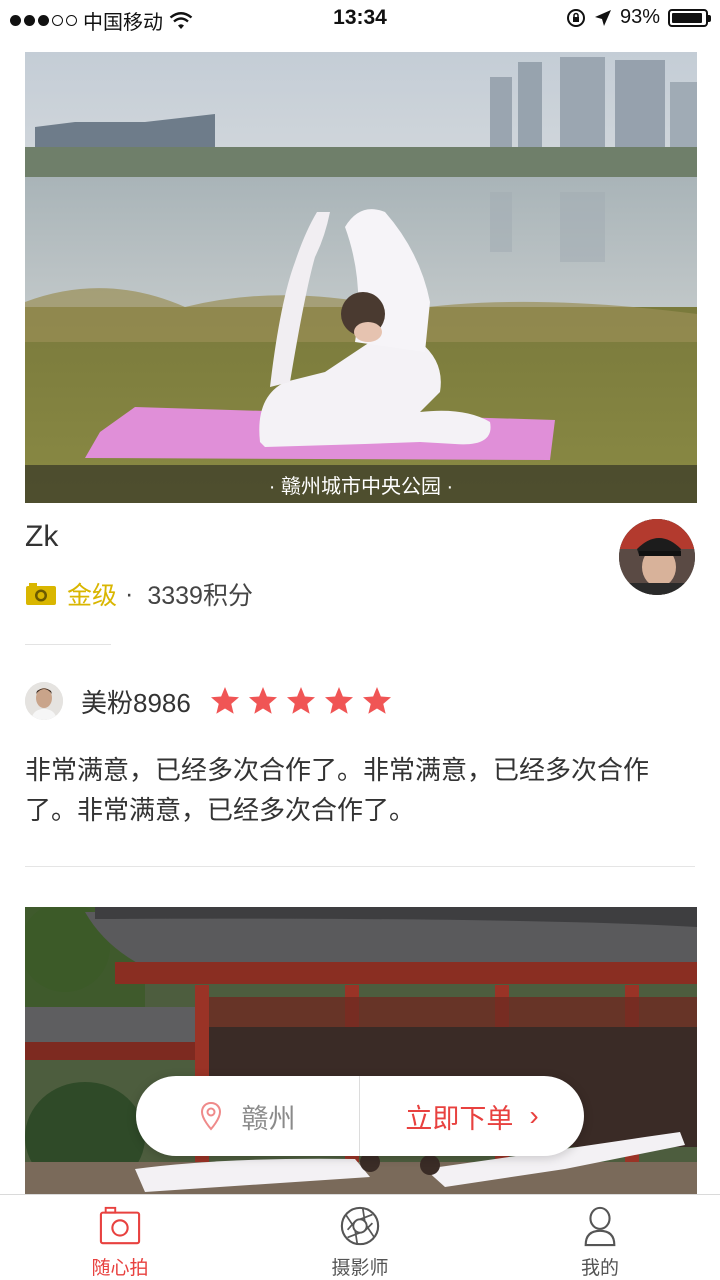 Image resolution: width=720 pixels, height=1280 pixels. I want to click on tab-photographers: 摄影师, so click(360, 1237).